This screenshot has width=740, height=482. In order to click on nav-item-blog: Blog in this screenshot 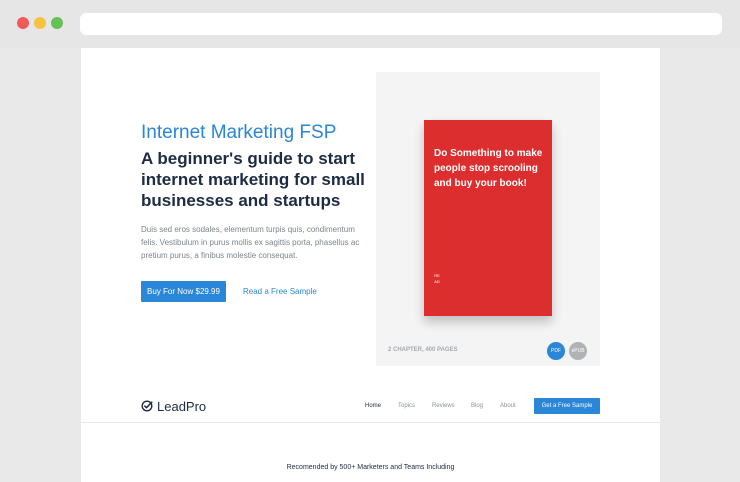, I will do `click(477, 406)`.